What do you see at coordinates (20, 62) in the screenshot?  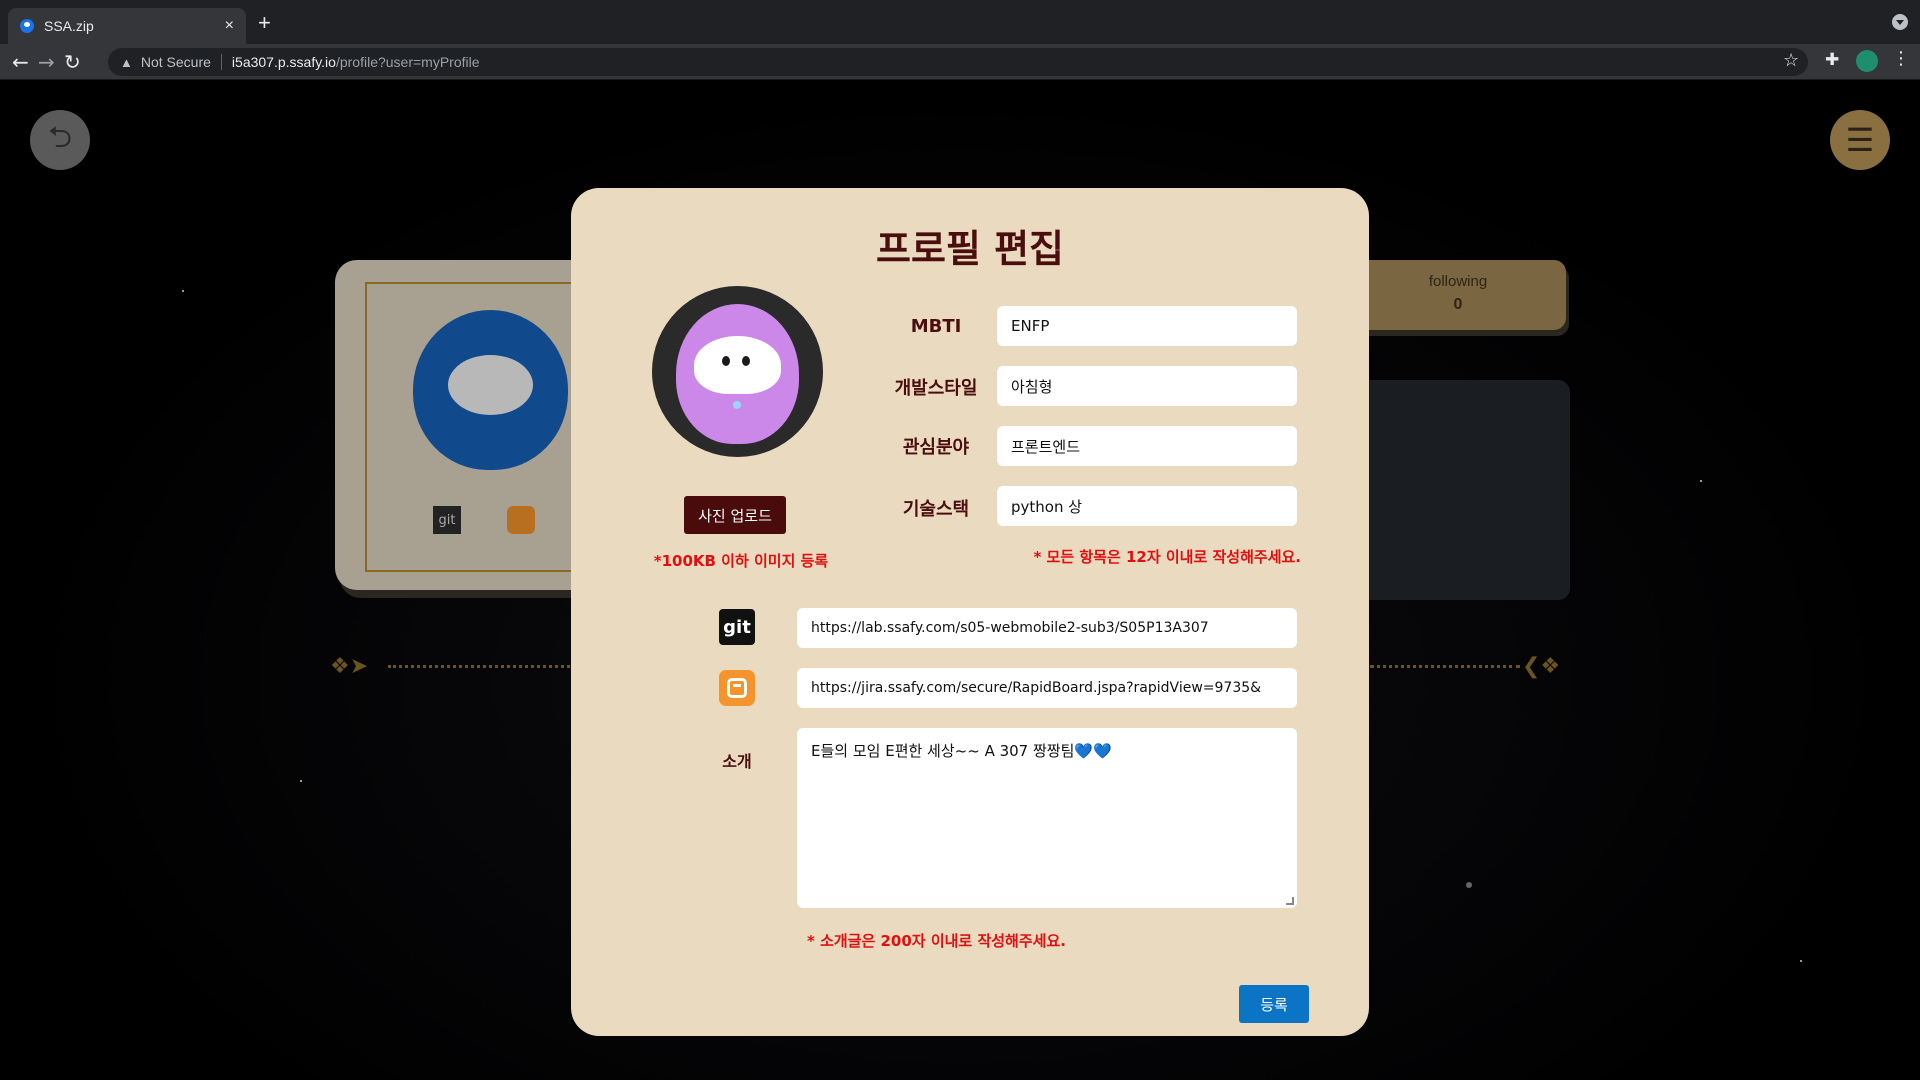 I see `back-arrow-icon: ←` at bounding box center [20, 62].